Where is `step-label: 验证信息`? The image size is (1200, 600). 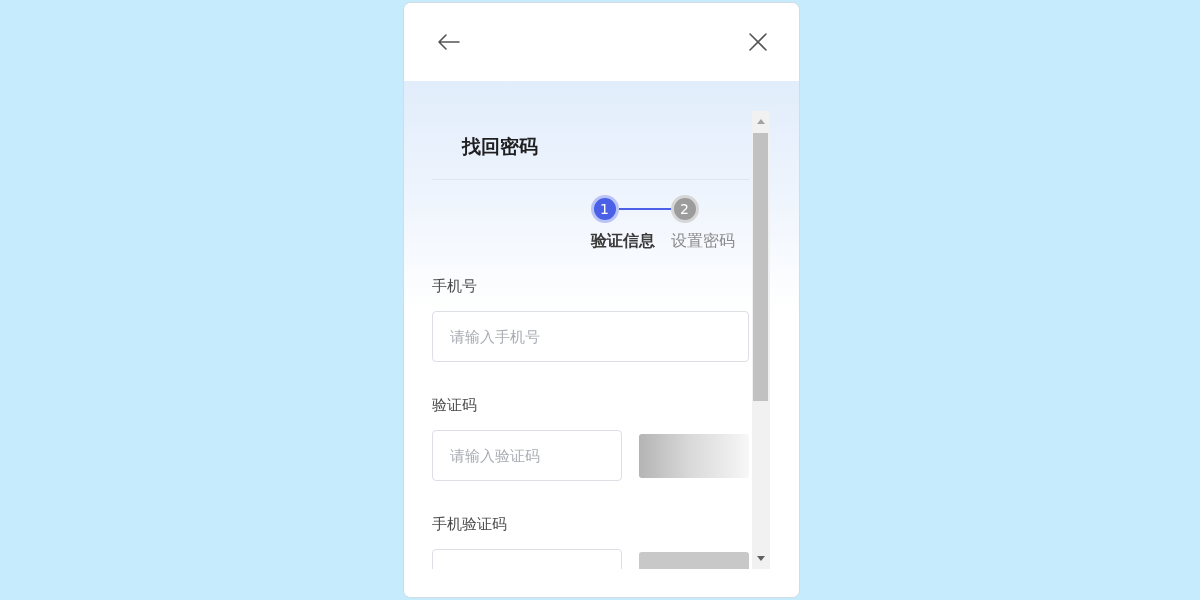 step-label: 验证信息 is located at coordinates (622, 241).